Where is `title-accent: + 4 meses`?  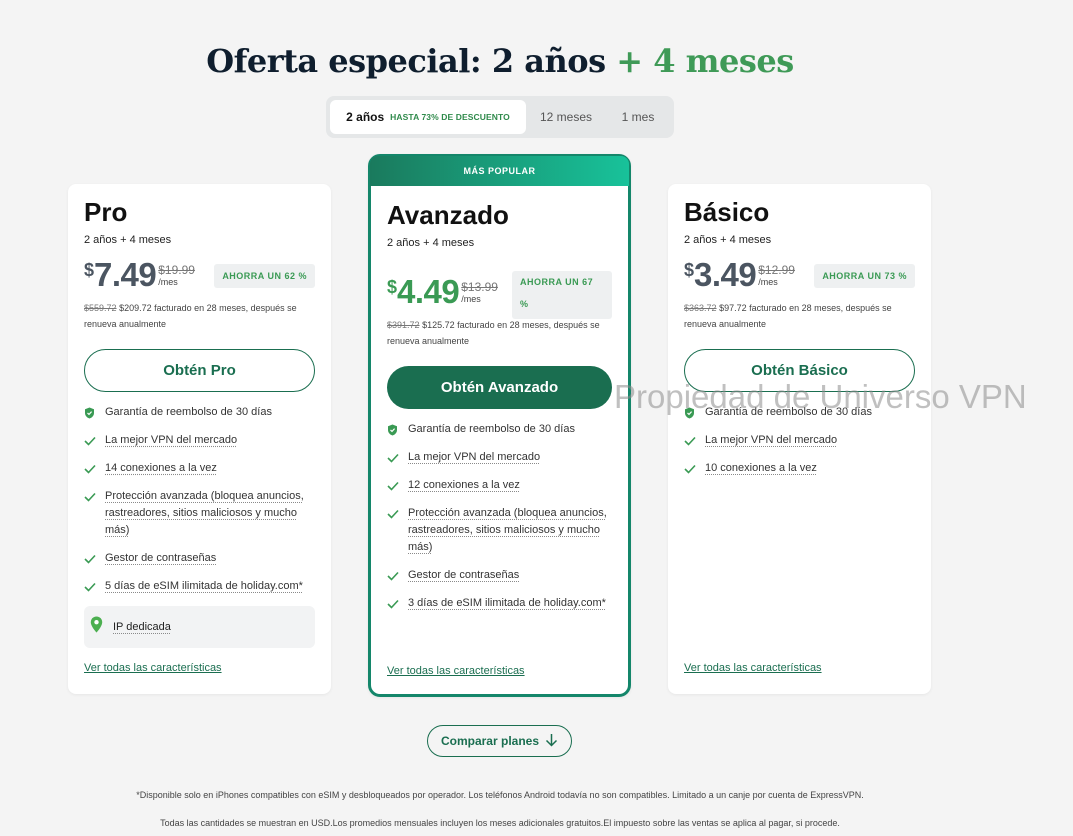
title-accent: + 4 meses is located at coordinates (705, 61).